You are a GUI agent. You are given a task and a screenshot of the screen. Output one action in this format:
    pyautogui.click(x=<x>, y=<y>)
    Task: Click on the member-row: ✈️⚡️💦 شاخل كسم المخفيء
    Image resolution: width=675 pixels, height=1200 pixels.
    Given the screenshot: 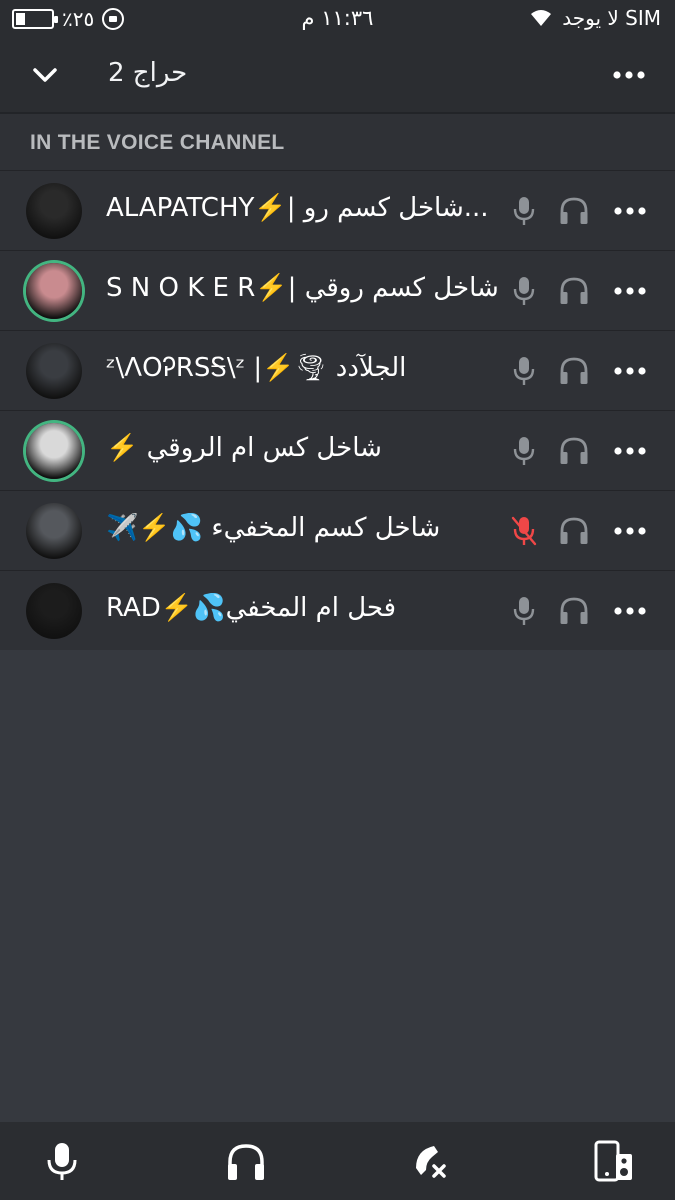 What is the action you would take?
    pyautogui.click(x=337, y=530)
    